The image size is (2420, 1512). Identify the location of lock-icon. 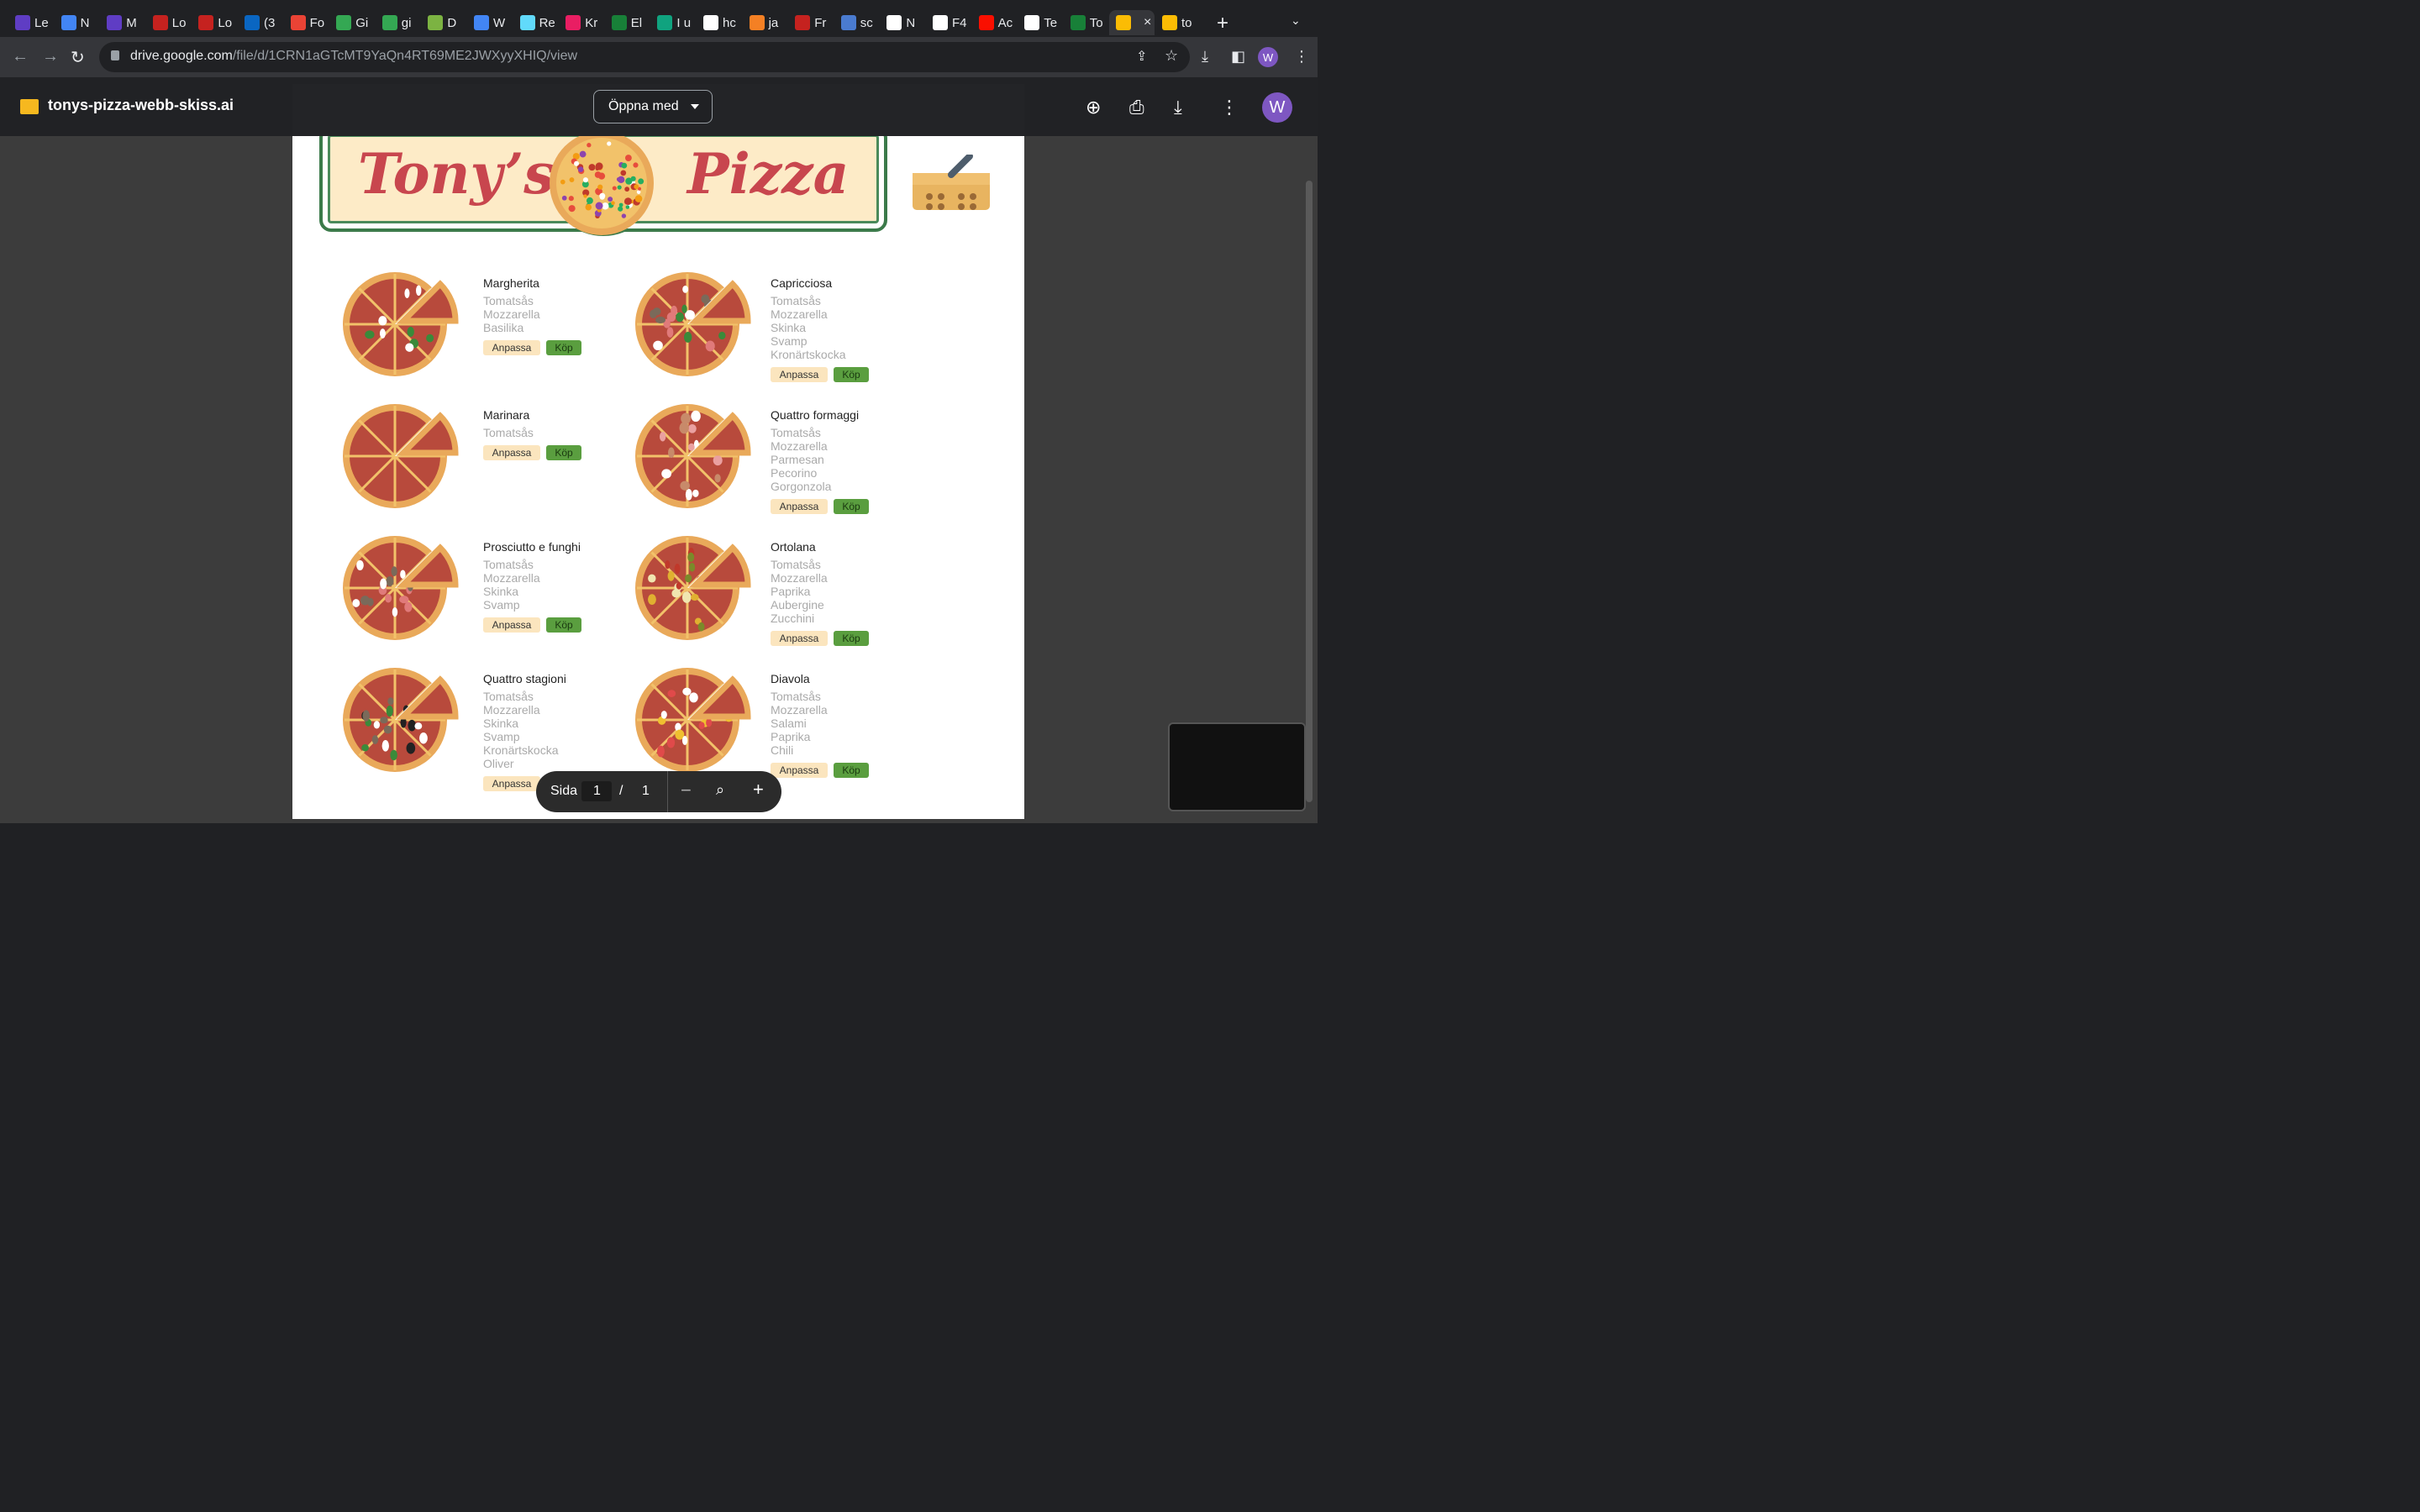
(115, 55).